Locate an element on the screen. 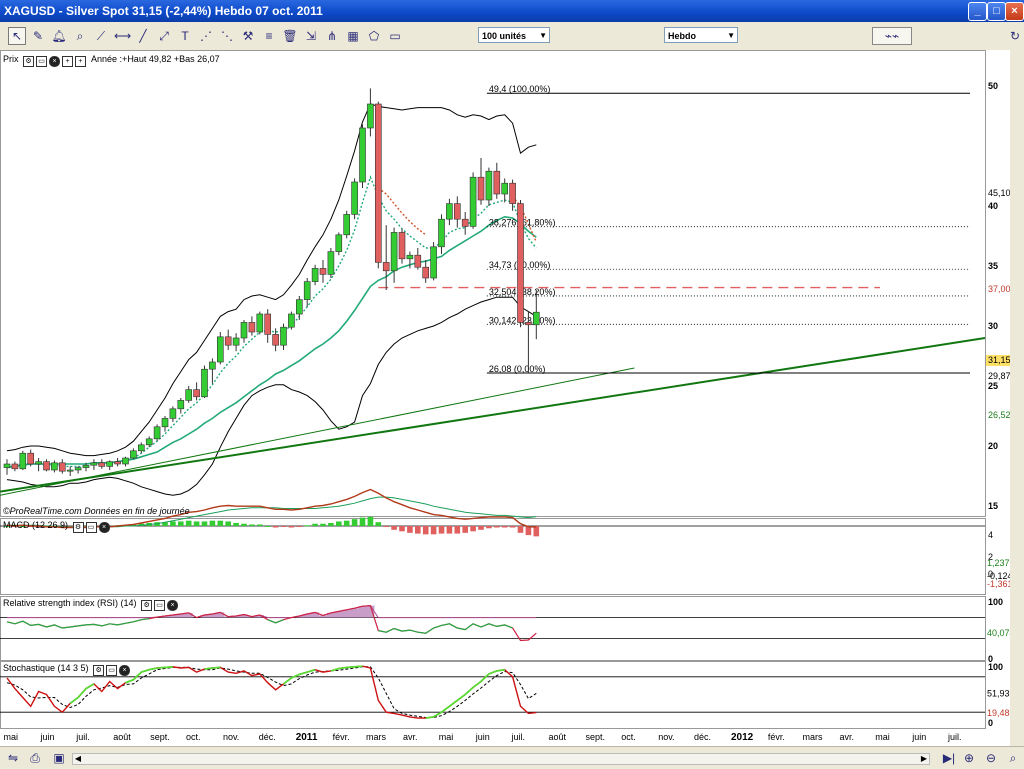 This screenshot has height=769, width=1024. line-icon: ⟋ is located at coordinates (101, 36).